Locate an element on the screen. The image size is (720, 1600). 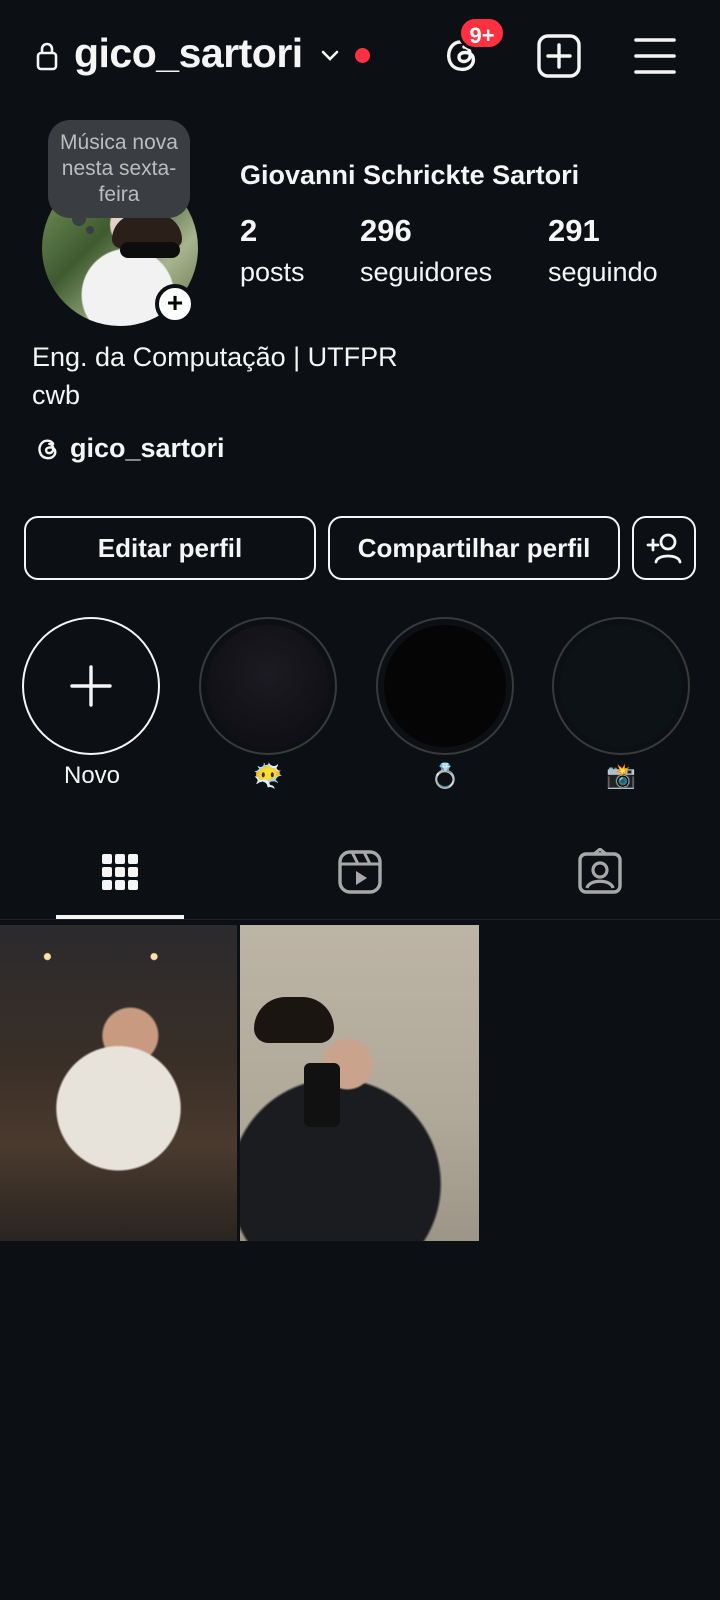
note-bubble-tail-dot is located at coordinates (90, 230).